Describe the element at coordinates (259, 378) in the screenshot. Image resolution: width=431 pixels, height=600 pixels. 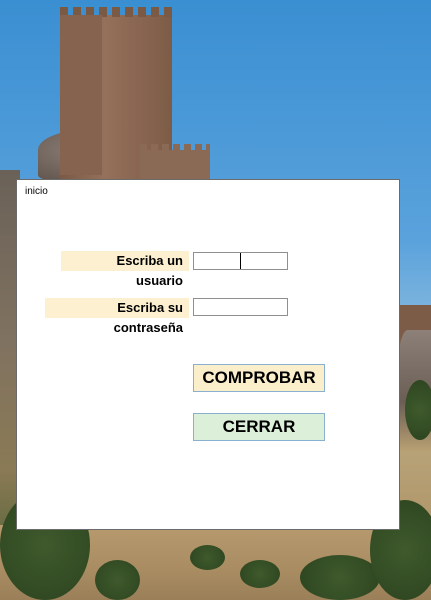
I see `check-button: COMPROBAR` at that location.